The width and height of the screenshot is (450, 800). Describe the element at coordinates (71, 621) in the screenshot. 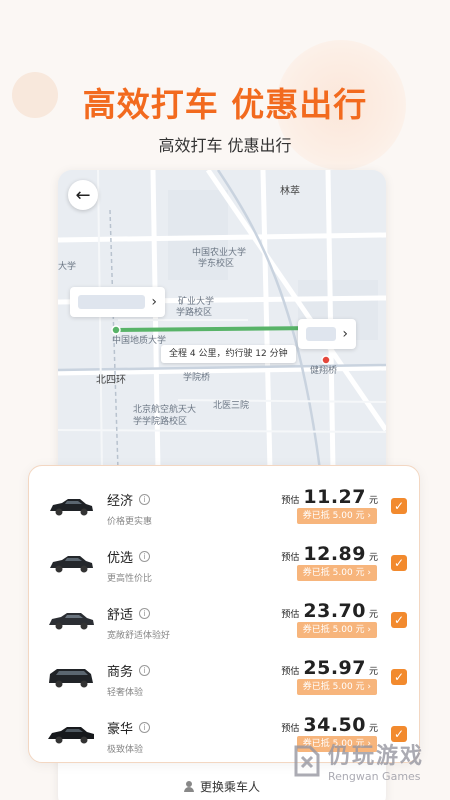

I see `car-comfort-icon` at that location.